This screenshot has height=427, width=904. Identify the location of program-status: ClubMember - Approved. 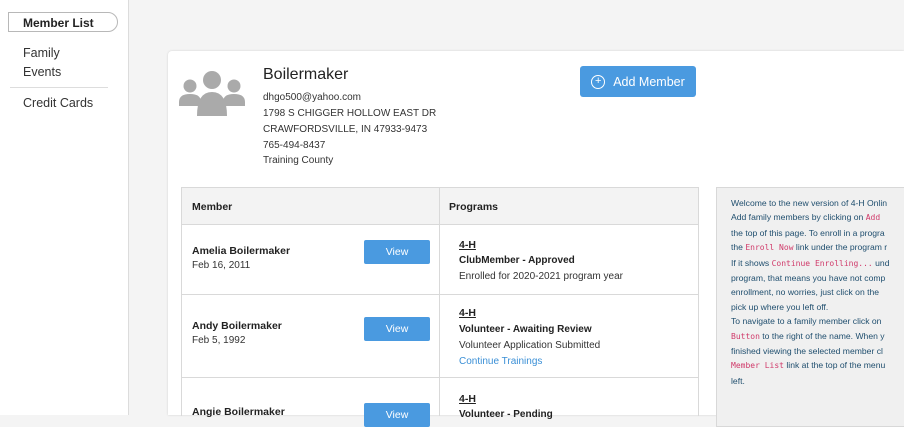
(517, 260).